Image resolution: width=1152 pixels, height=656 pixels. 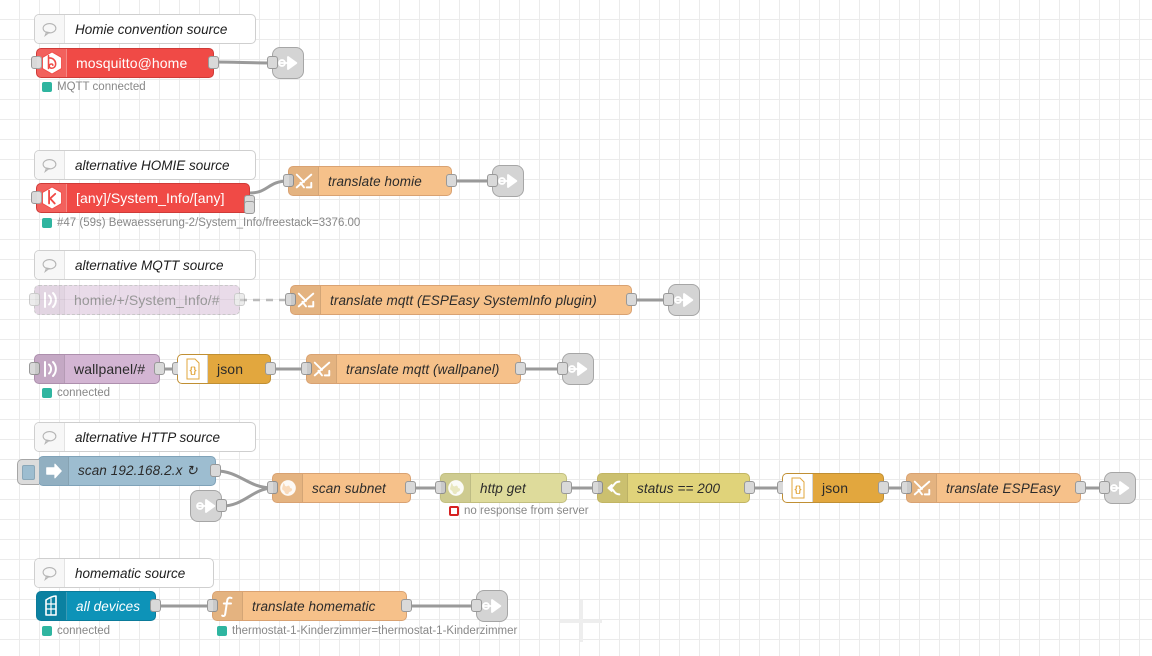 I want to click on comment-label: alternative HOMIE source, so click(x=152, y=165).